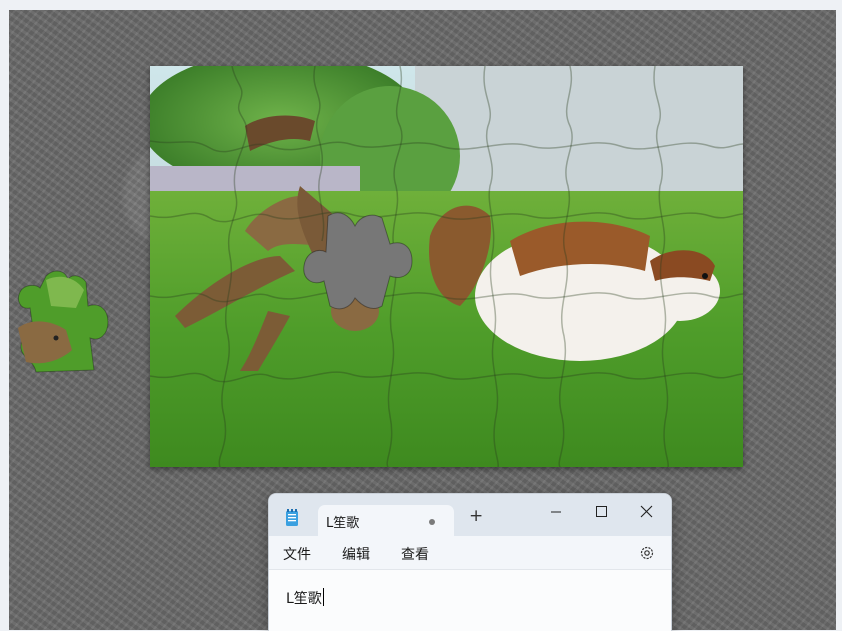 Image resolution: width=842 pixels, height=631 pixels. I want to click on menu-bar: 文件 编辑 查看, so click(470, 553).